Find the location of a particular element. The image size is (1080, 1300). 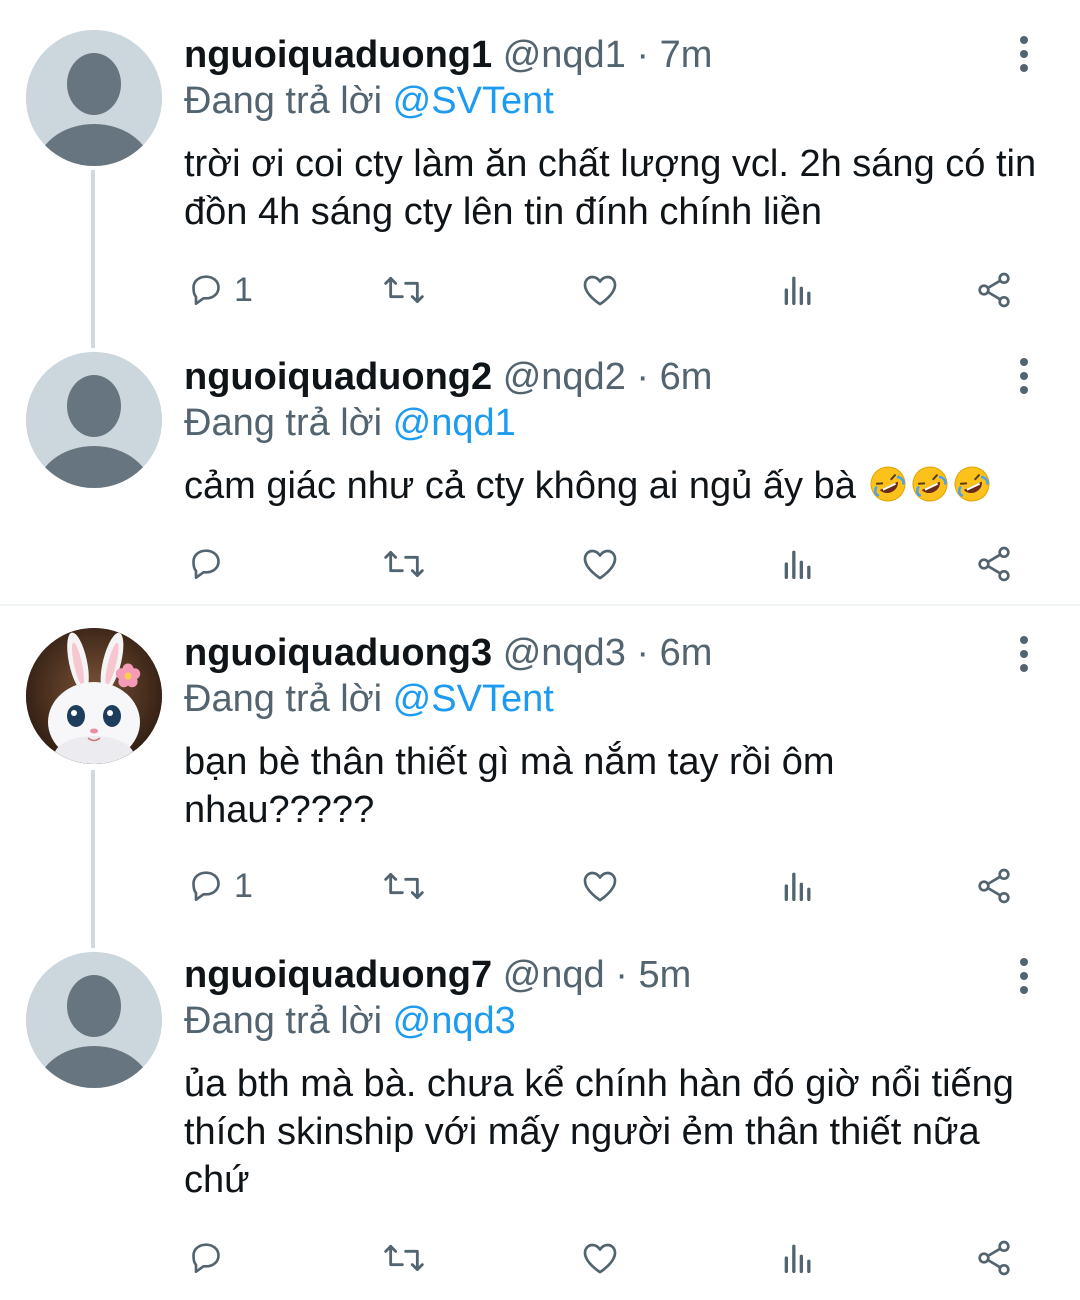

emoji-group is located at coordinates (929, 486).